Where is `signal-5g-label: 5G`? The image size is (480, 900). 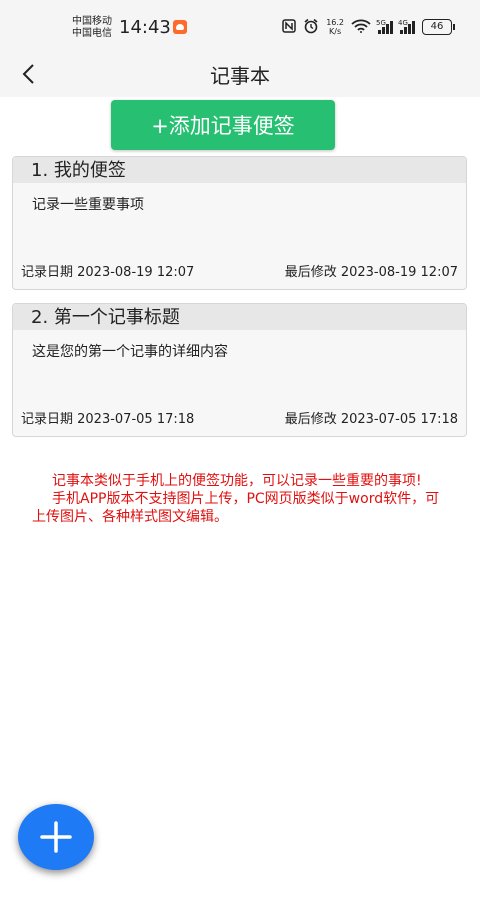
signal-5g-label: 5G is located at coordinates (381, 22).